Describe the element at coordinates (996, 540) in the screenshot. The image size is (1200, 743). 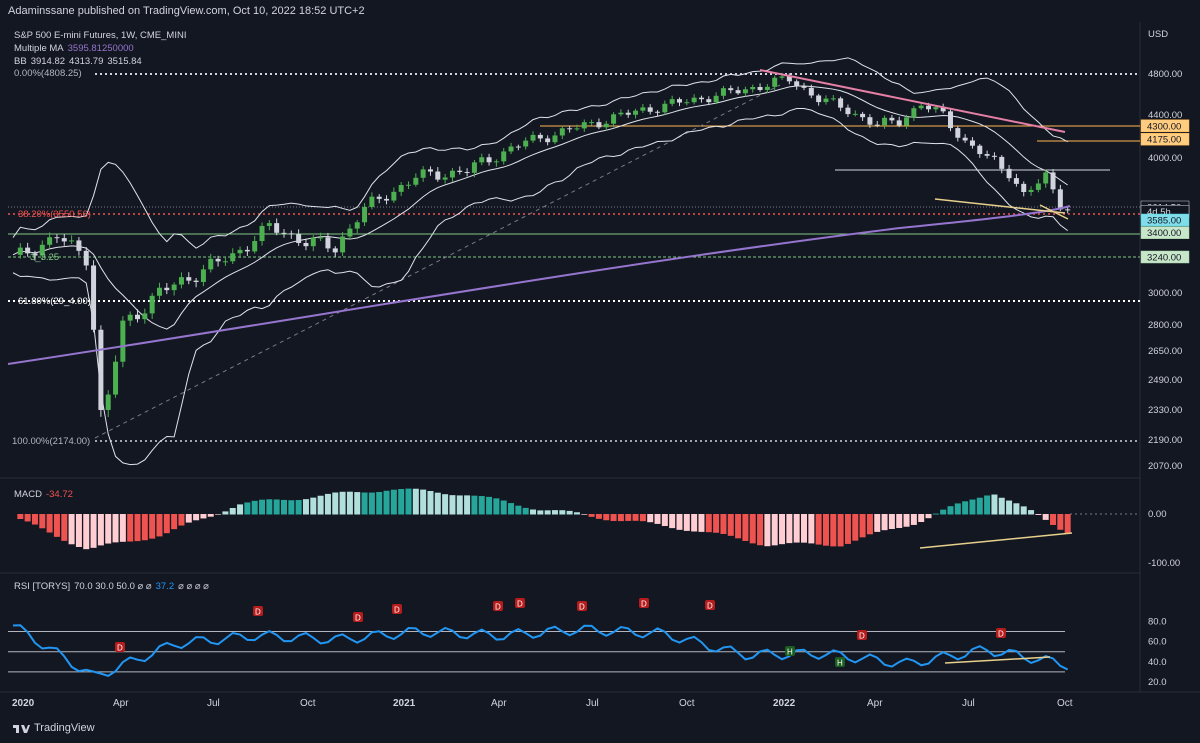
I see `macd-divergence-line` at that location.